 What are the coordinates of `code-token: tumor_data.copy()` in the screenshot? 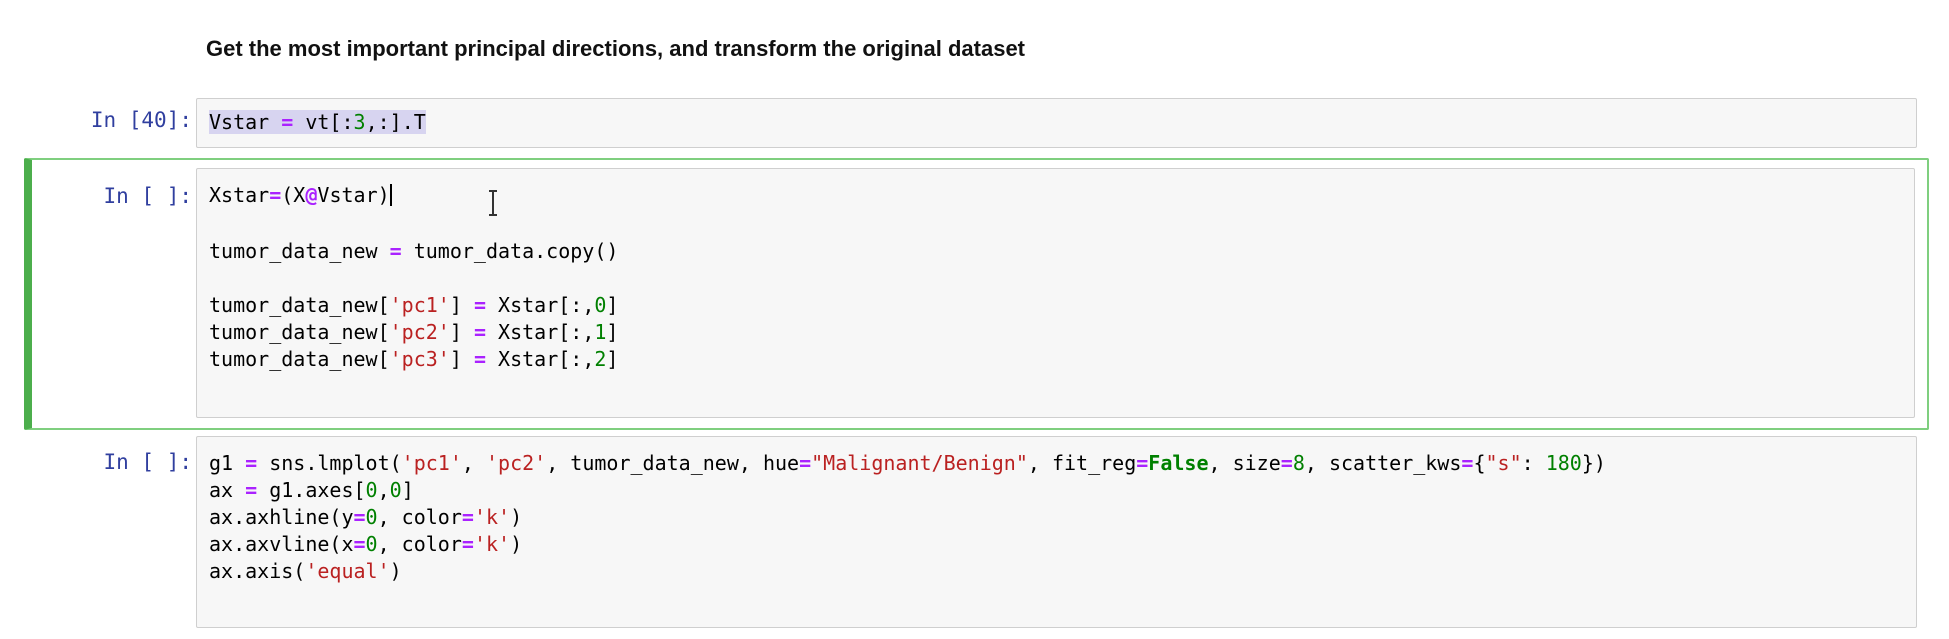 It's located at (510, 251).